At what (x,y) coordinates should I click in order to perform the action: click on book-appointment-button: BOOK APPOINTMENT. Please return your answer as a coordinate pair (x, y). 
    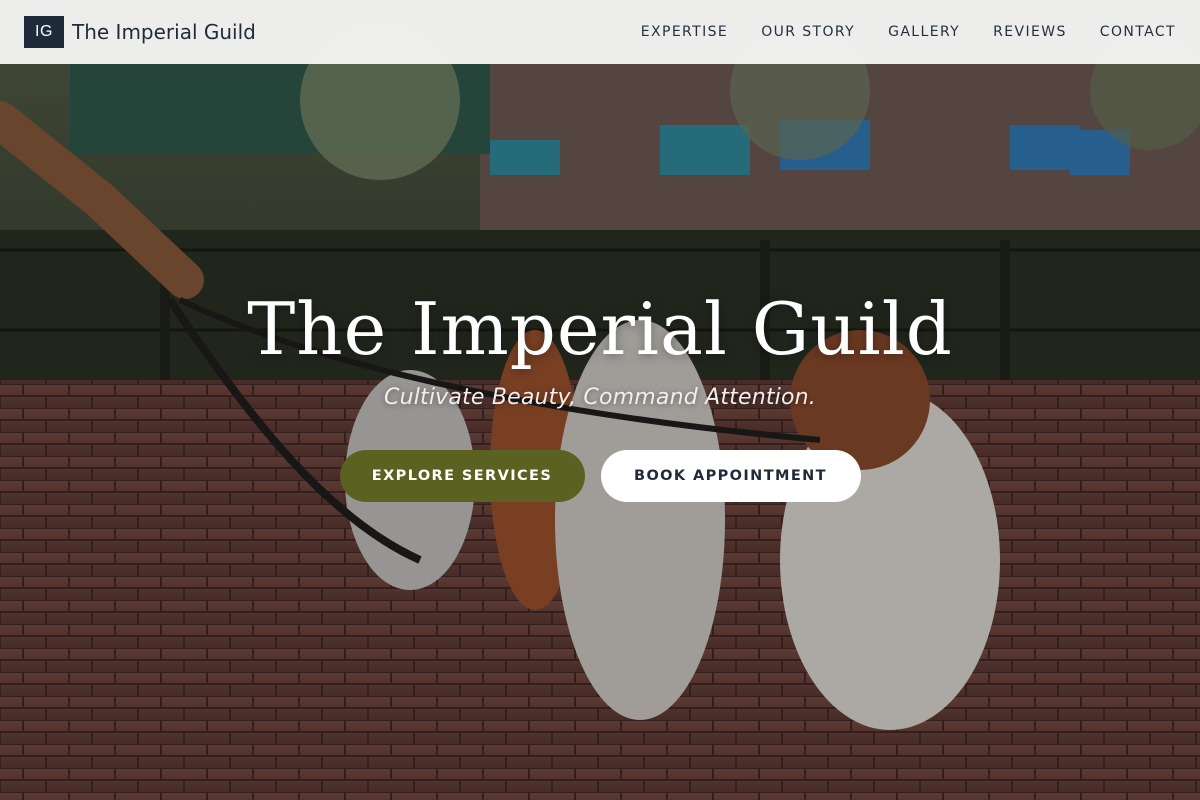
    Looking at the image, I should click on (730, 476).